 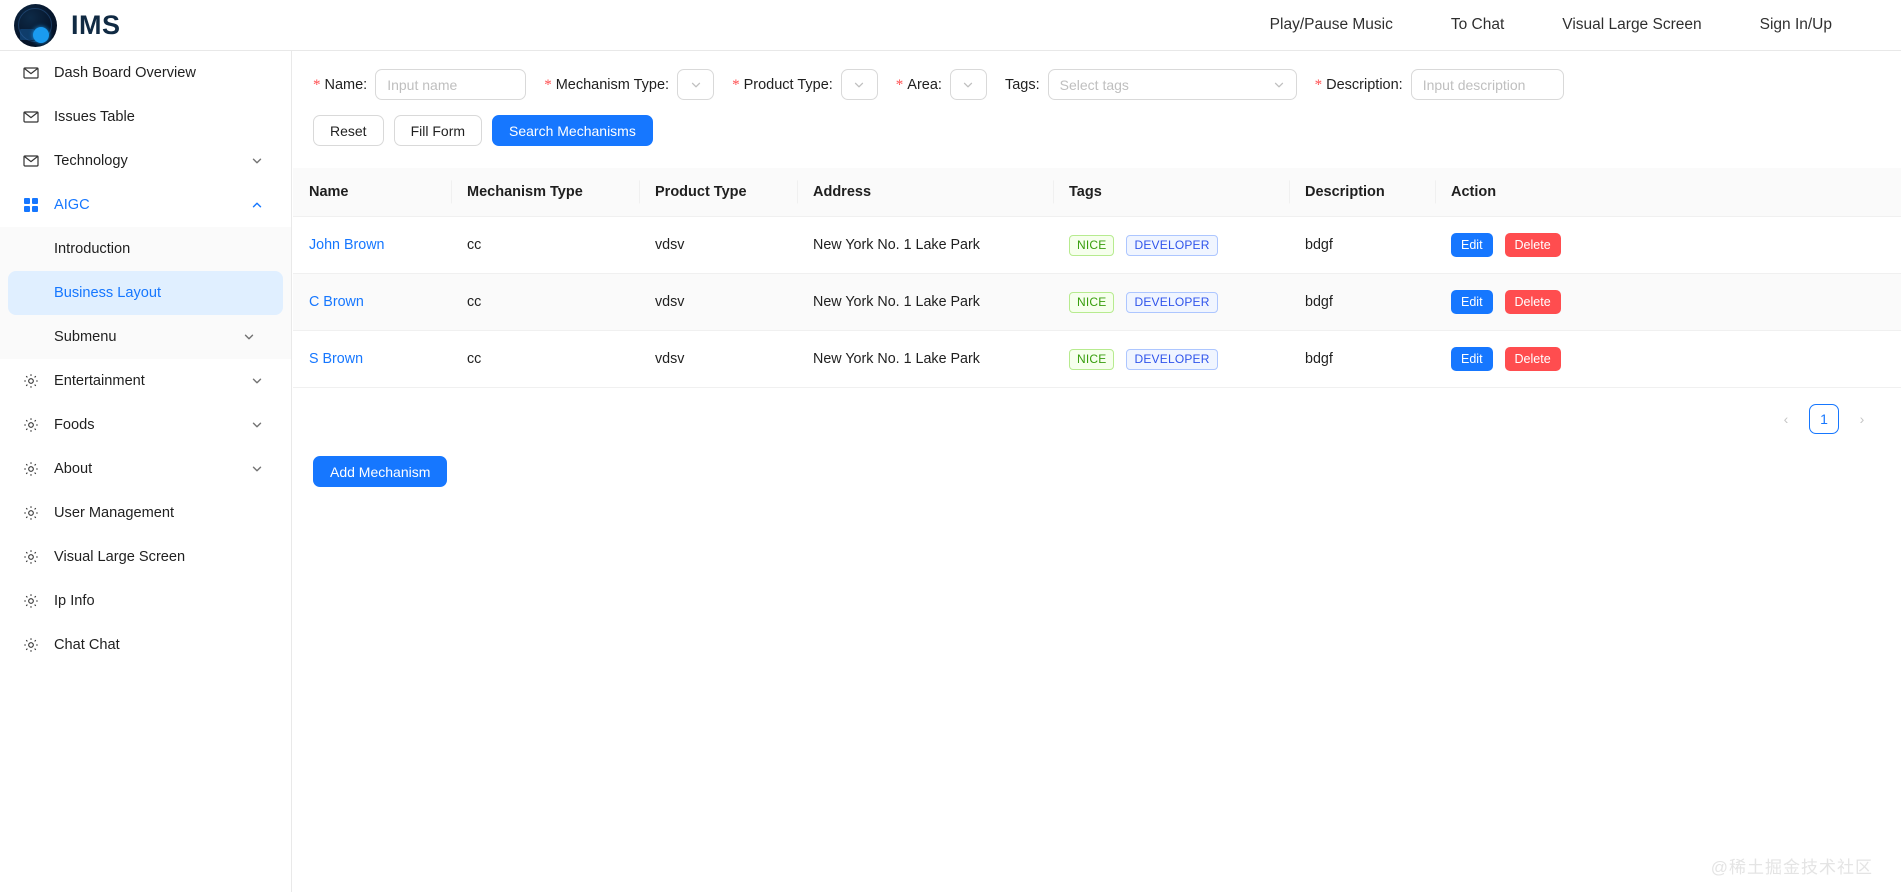 I want to click on row-name-link: John Brown, so click(x=347, y=245).